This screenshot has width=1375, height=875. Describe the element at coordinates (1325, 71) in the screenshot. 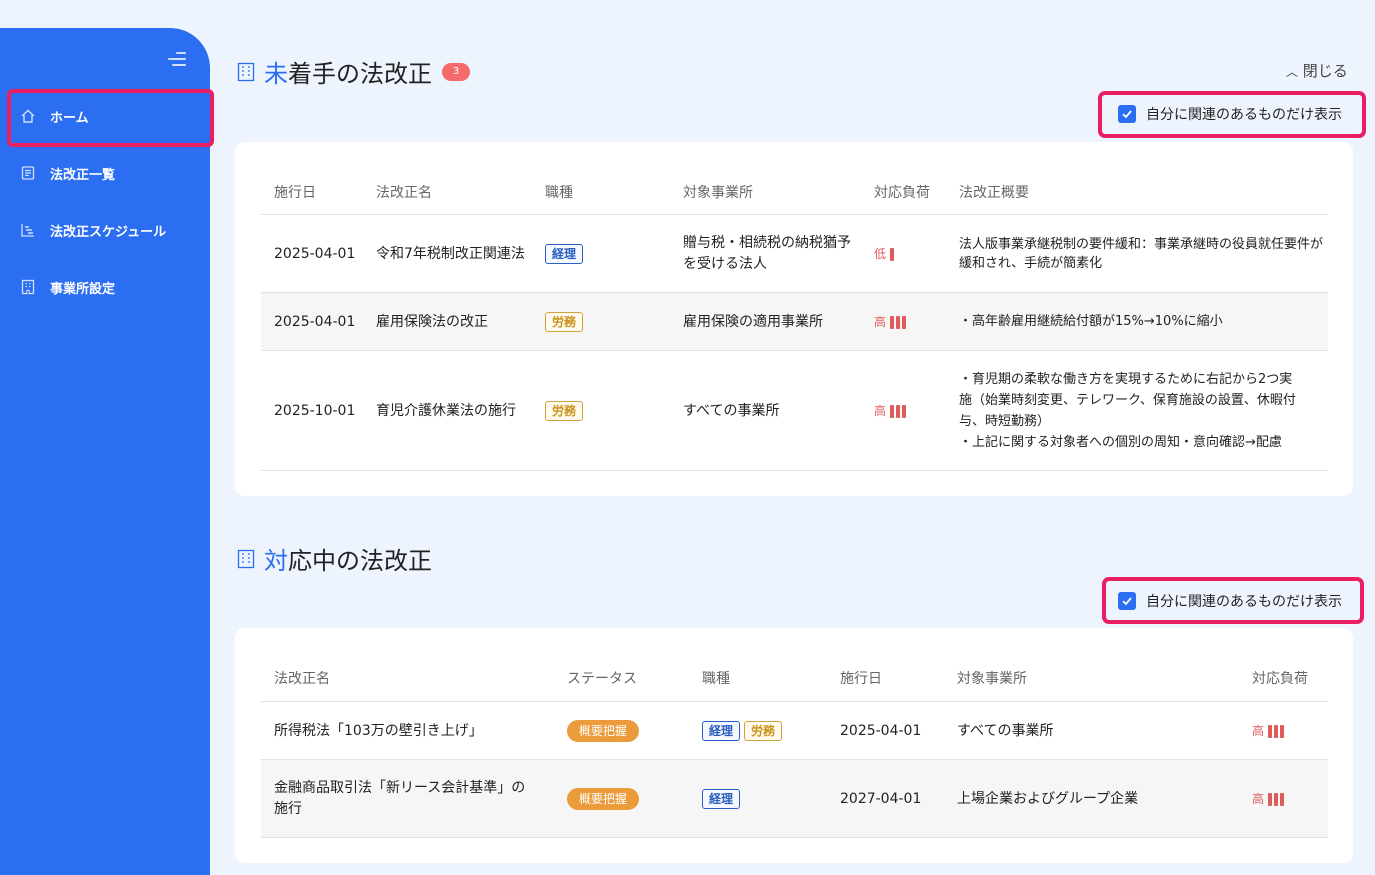

I see `collapse-label: 閉じる` at that location.